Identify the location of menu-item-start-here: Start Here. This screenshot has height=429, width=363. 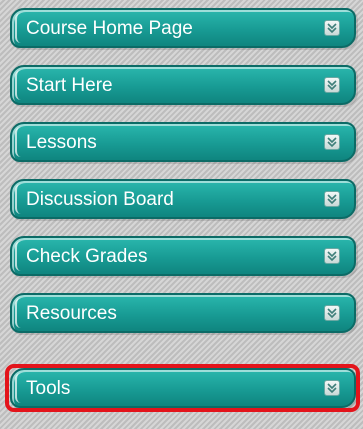
(183, 85).